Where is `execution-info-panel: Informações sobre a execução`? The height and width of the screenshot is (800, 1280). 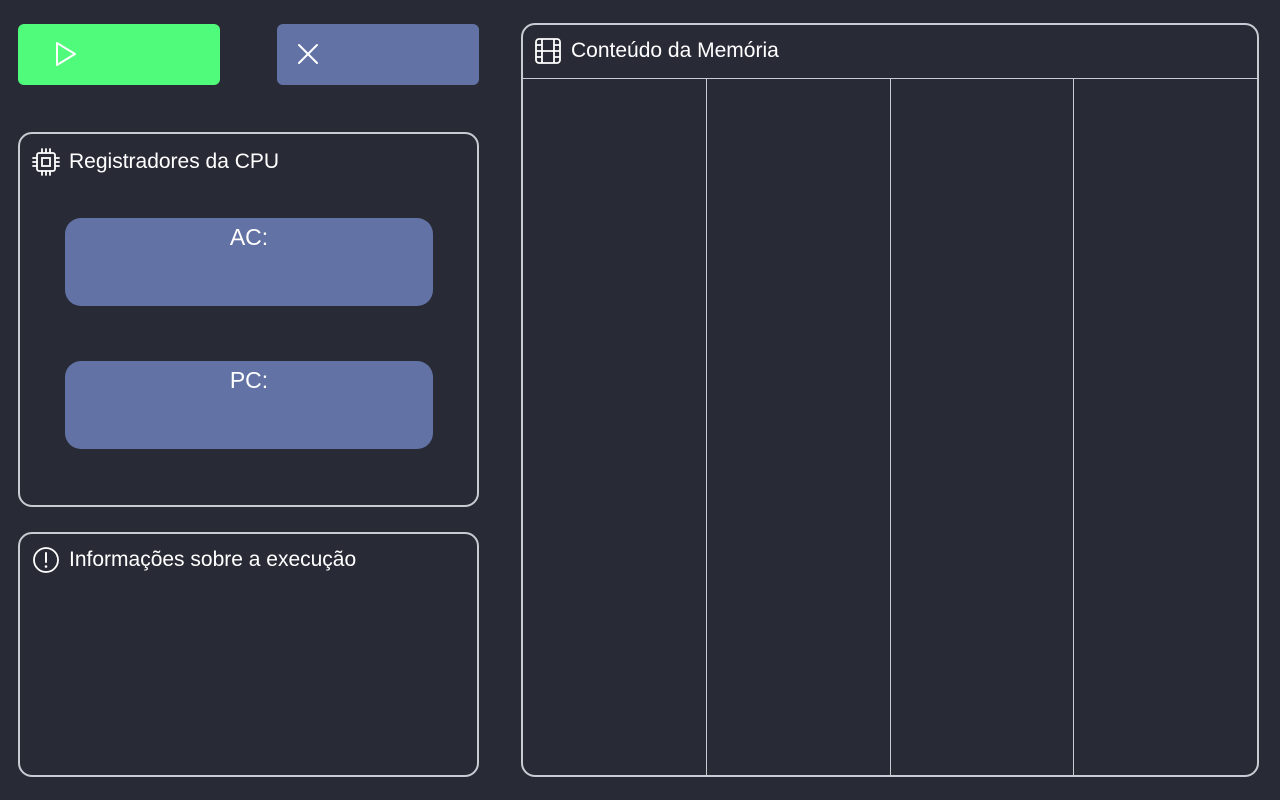 execution-info-panel: Informações sobre a execução is located at coordinates (248, 654).